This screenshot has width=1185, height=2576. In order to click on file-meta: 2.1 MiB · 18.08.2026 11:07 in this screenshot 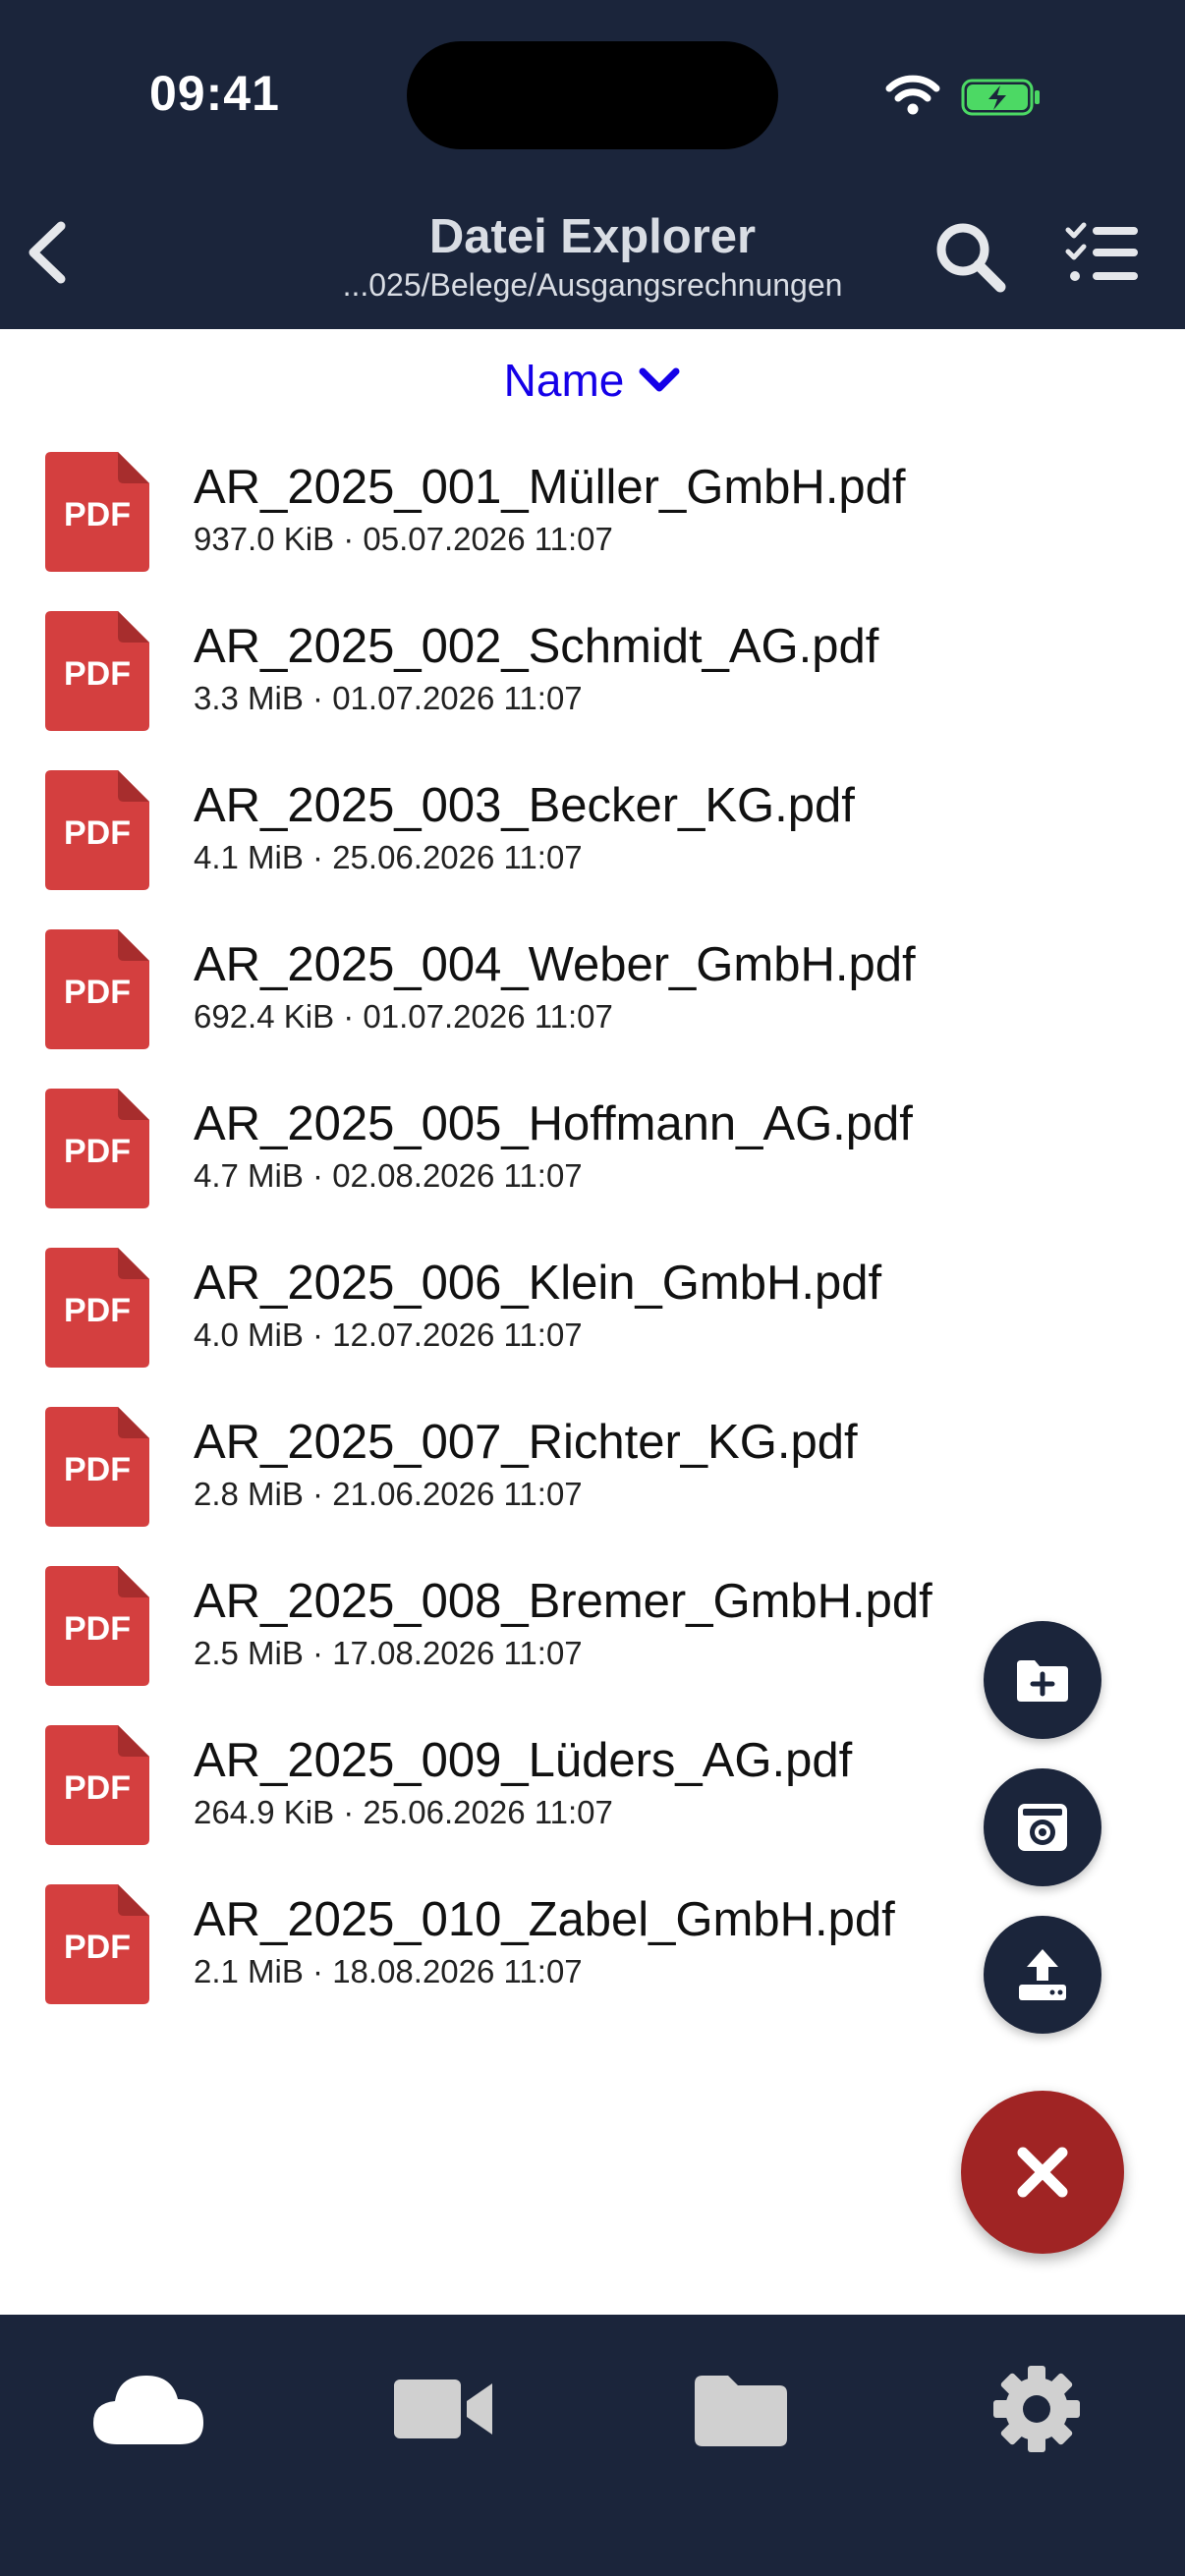, I will do `click(388, 1971)`.